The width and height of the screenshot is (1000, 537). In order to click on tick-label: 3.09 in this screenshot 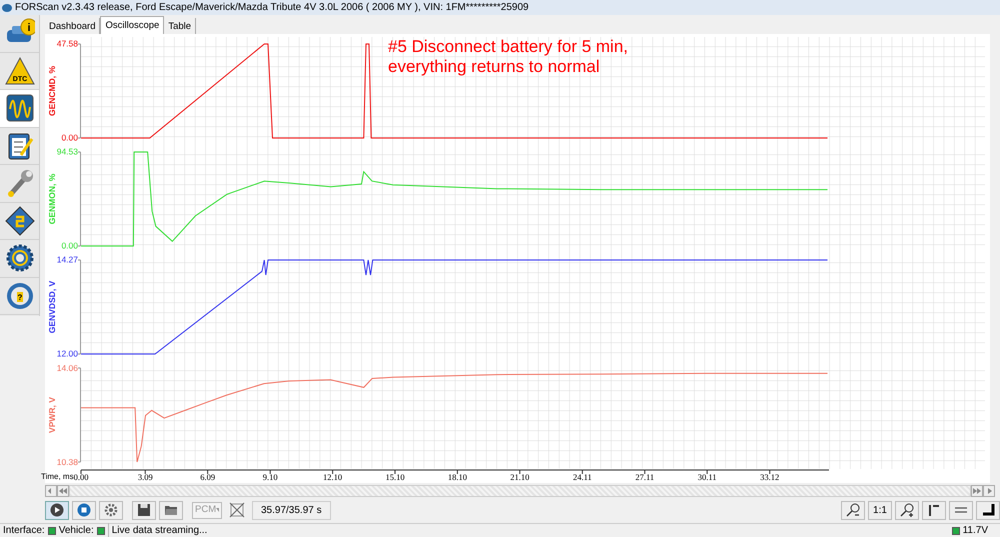, I will do `click(145, 477)`.